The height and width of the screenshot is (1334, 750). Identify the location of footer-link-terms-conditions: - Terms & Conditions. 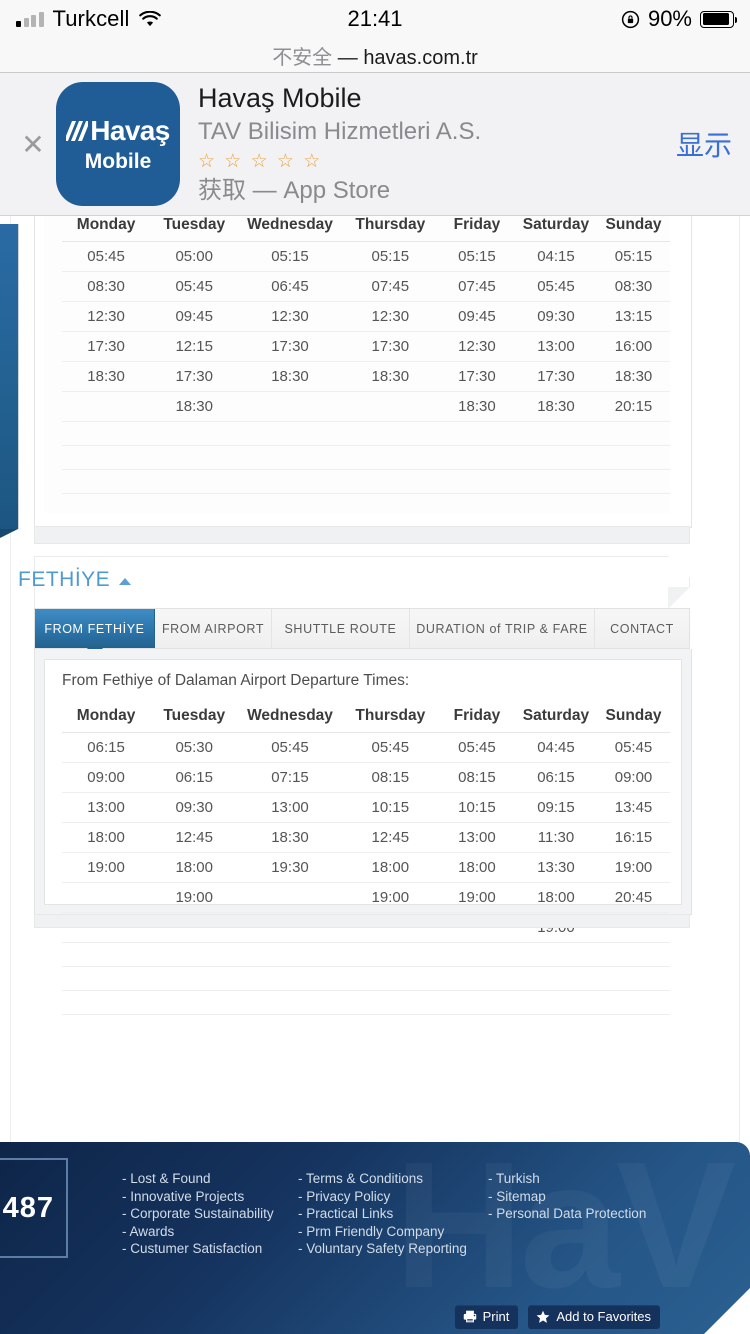
(393, 1179).